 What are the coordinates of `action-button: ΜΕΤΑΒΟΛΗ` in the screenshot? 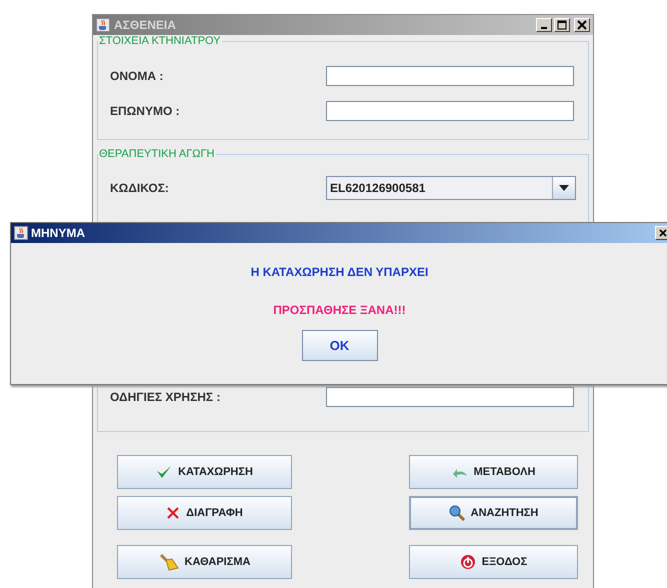 It's located at (493, 472).